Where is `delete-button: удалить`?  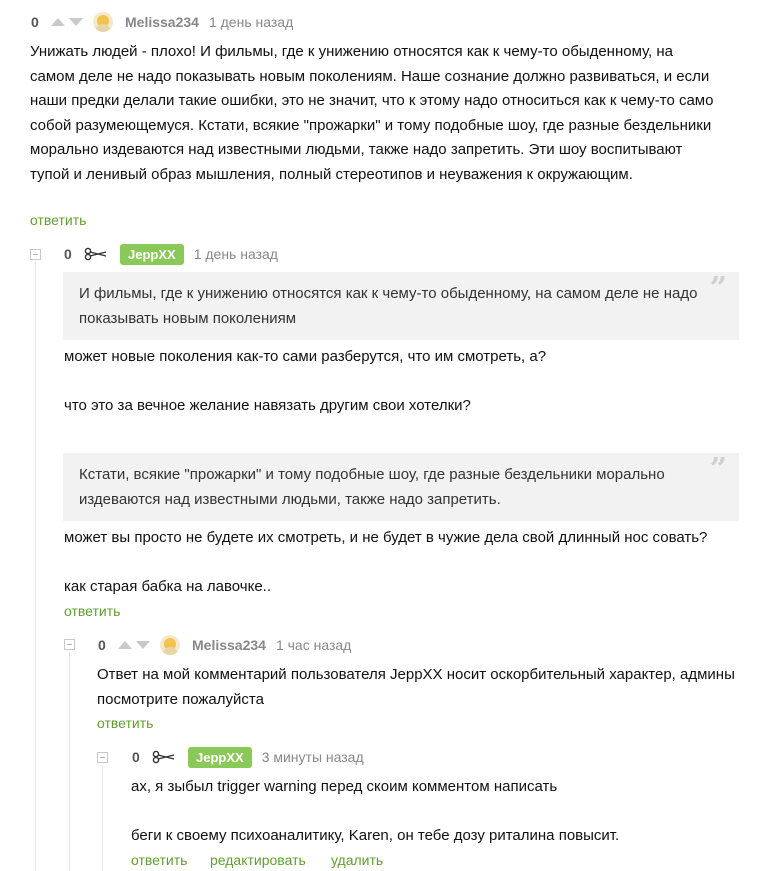
delete-button: удалить is located at coordinates (357, 860).